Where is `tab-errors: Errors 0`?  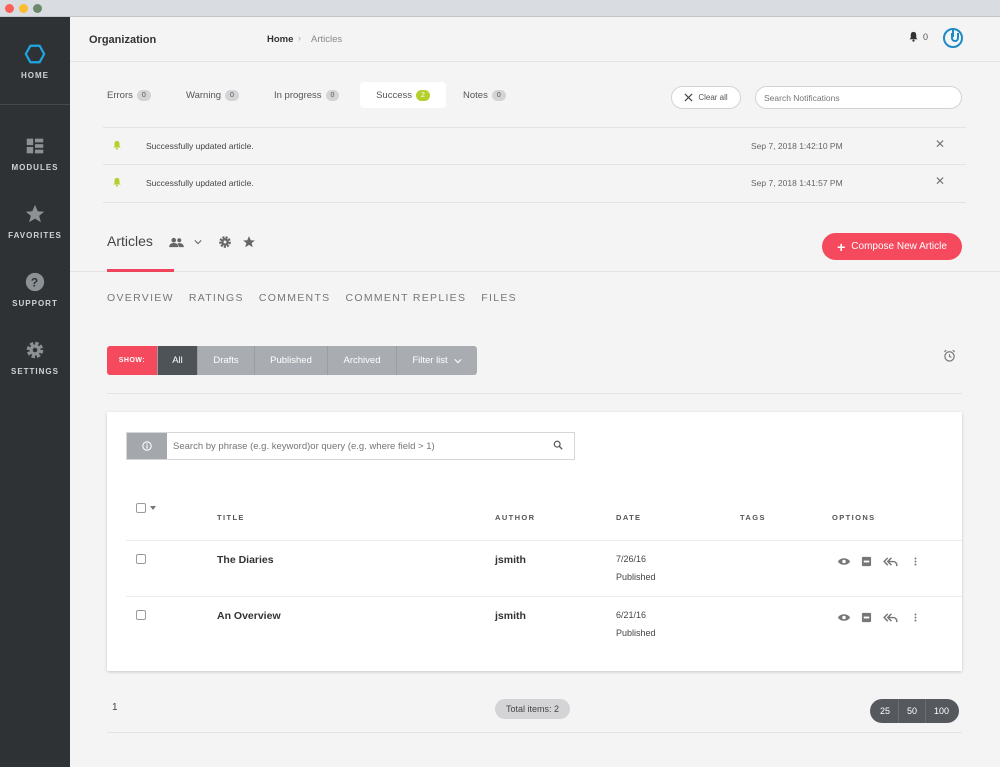 tab-errors: Errors 0 is located at coordinates (129, 95).